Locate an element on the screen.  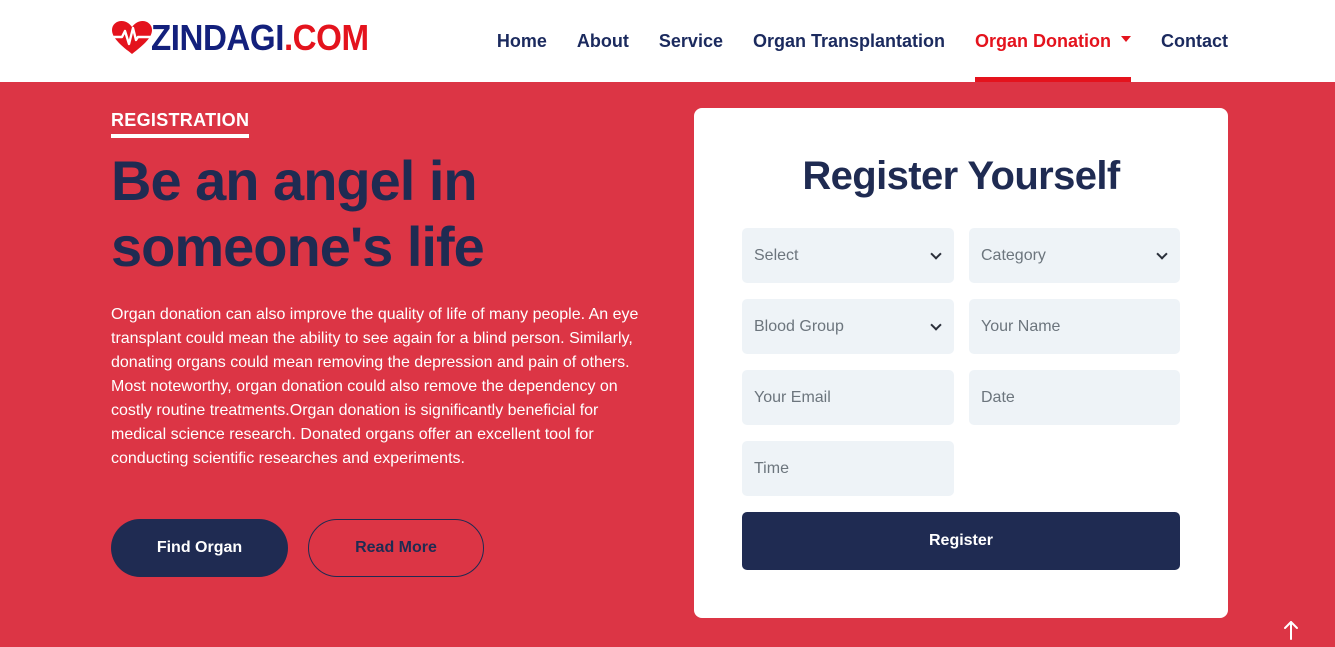
brand-logo: ZINDAGI.COM is located at coordinates (249, 38).